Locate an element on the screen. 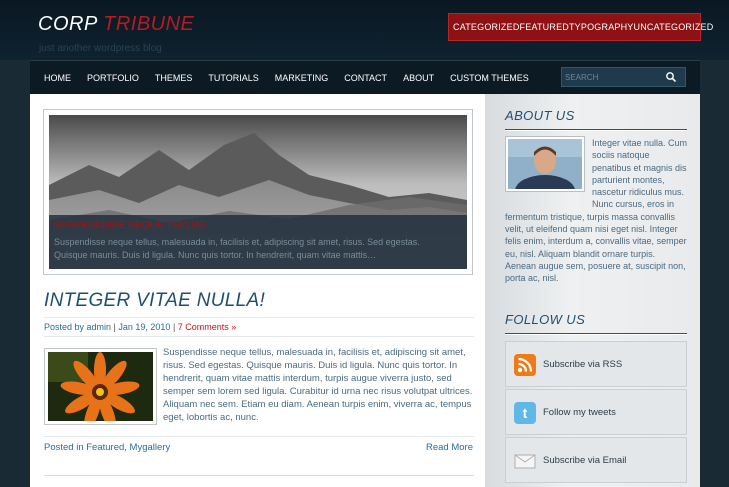 Image resolution: width=729 pixels, height=487 pixels. flower-image is located at coordinates (100, 391).